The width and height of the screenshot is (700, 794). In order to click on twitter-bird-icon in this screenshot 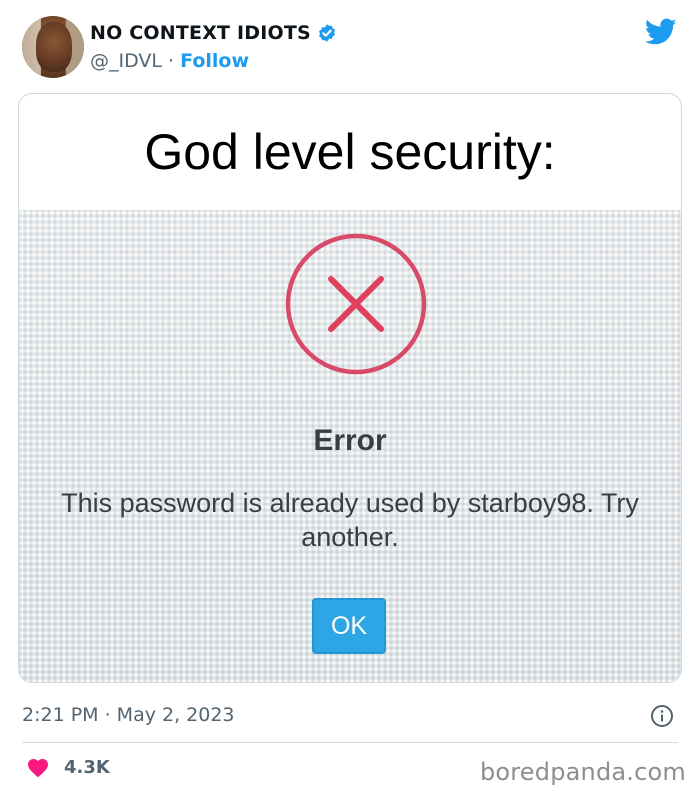, I will do `click(661, 32)`.